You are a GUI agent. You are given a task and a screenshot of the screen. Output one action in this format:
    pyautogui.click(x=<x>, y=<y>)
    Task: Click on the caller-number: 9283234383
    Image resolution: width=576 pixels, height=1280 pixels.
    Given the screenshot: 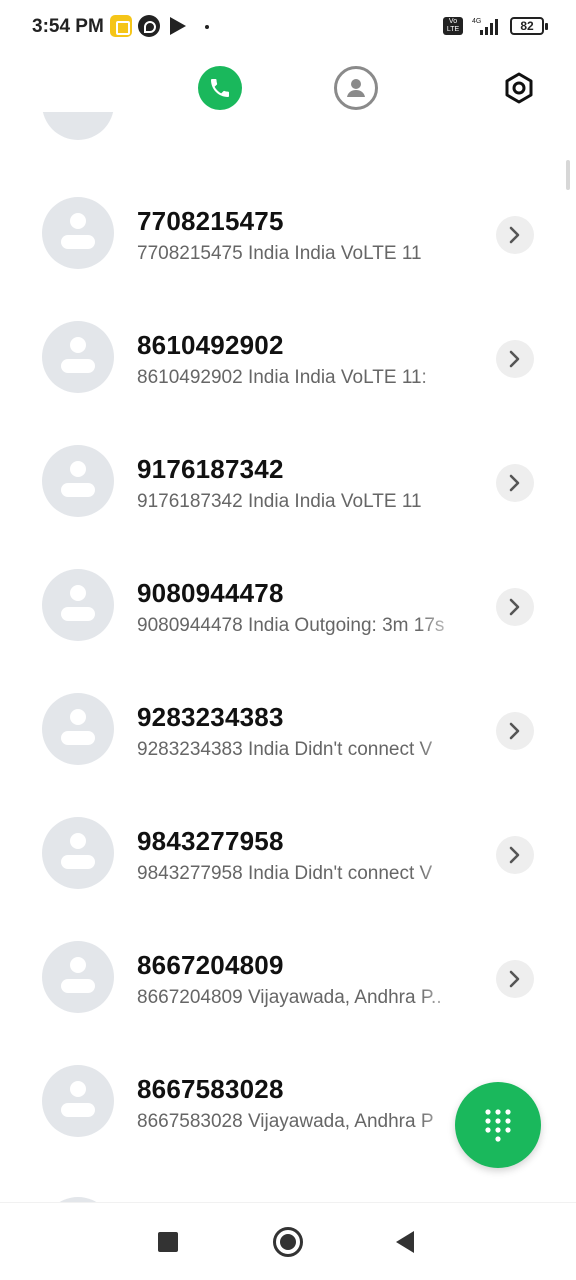 What is the action you would take?
    pyautogui.click(x=210, y=717)
    